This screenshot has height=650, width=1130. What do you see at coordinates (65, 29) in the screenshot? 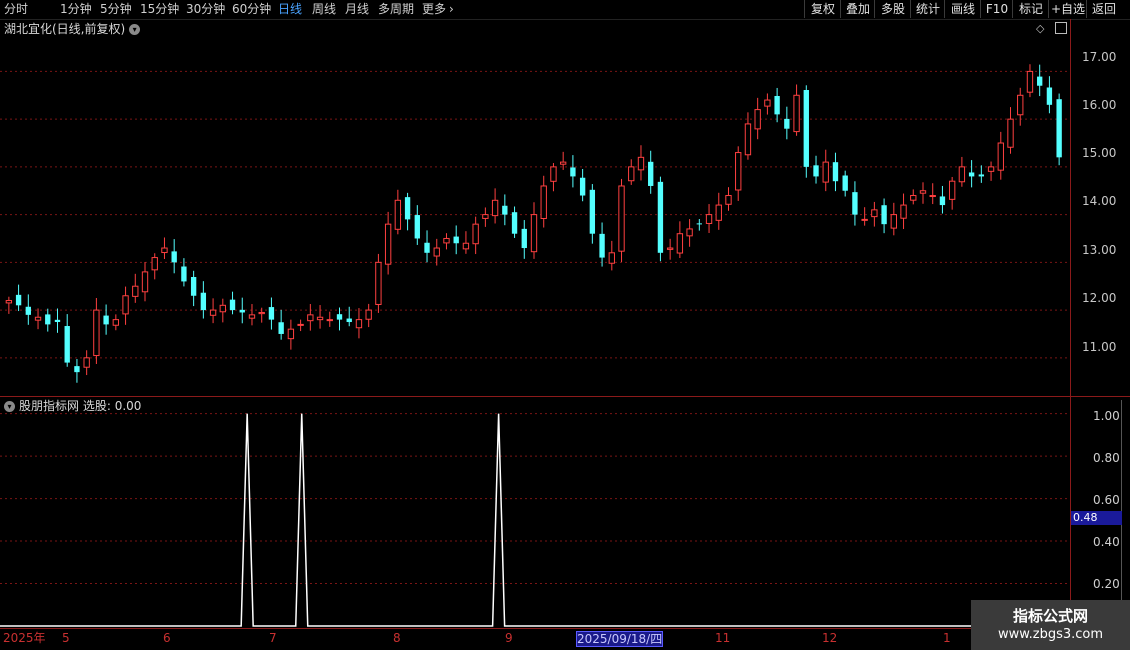
I see `chart-title-text: 湖北宜化(日线,前复权)` at bounding box center [65, 29].